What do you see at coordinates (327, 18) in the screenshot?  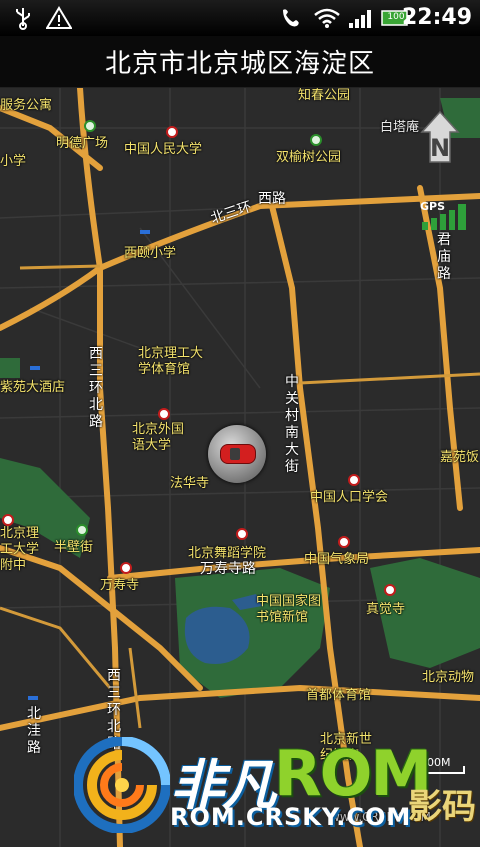 I see `wifi-icon` at bounding box center [327, 18].